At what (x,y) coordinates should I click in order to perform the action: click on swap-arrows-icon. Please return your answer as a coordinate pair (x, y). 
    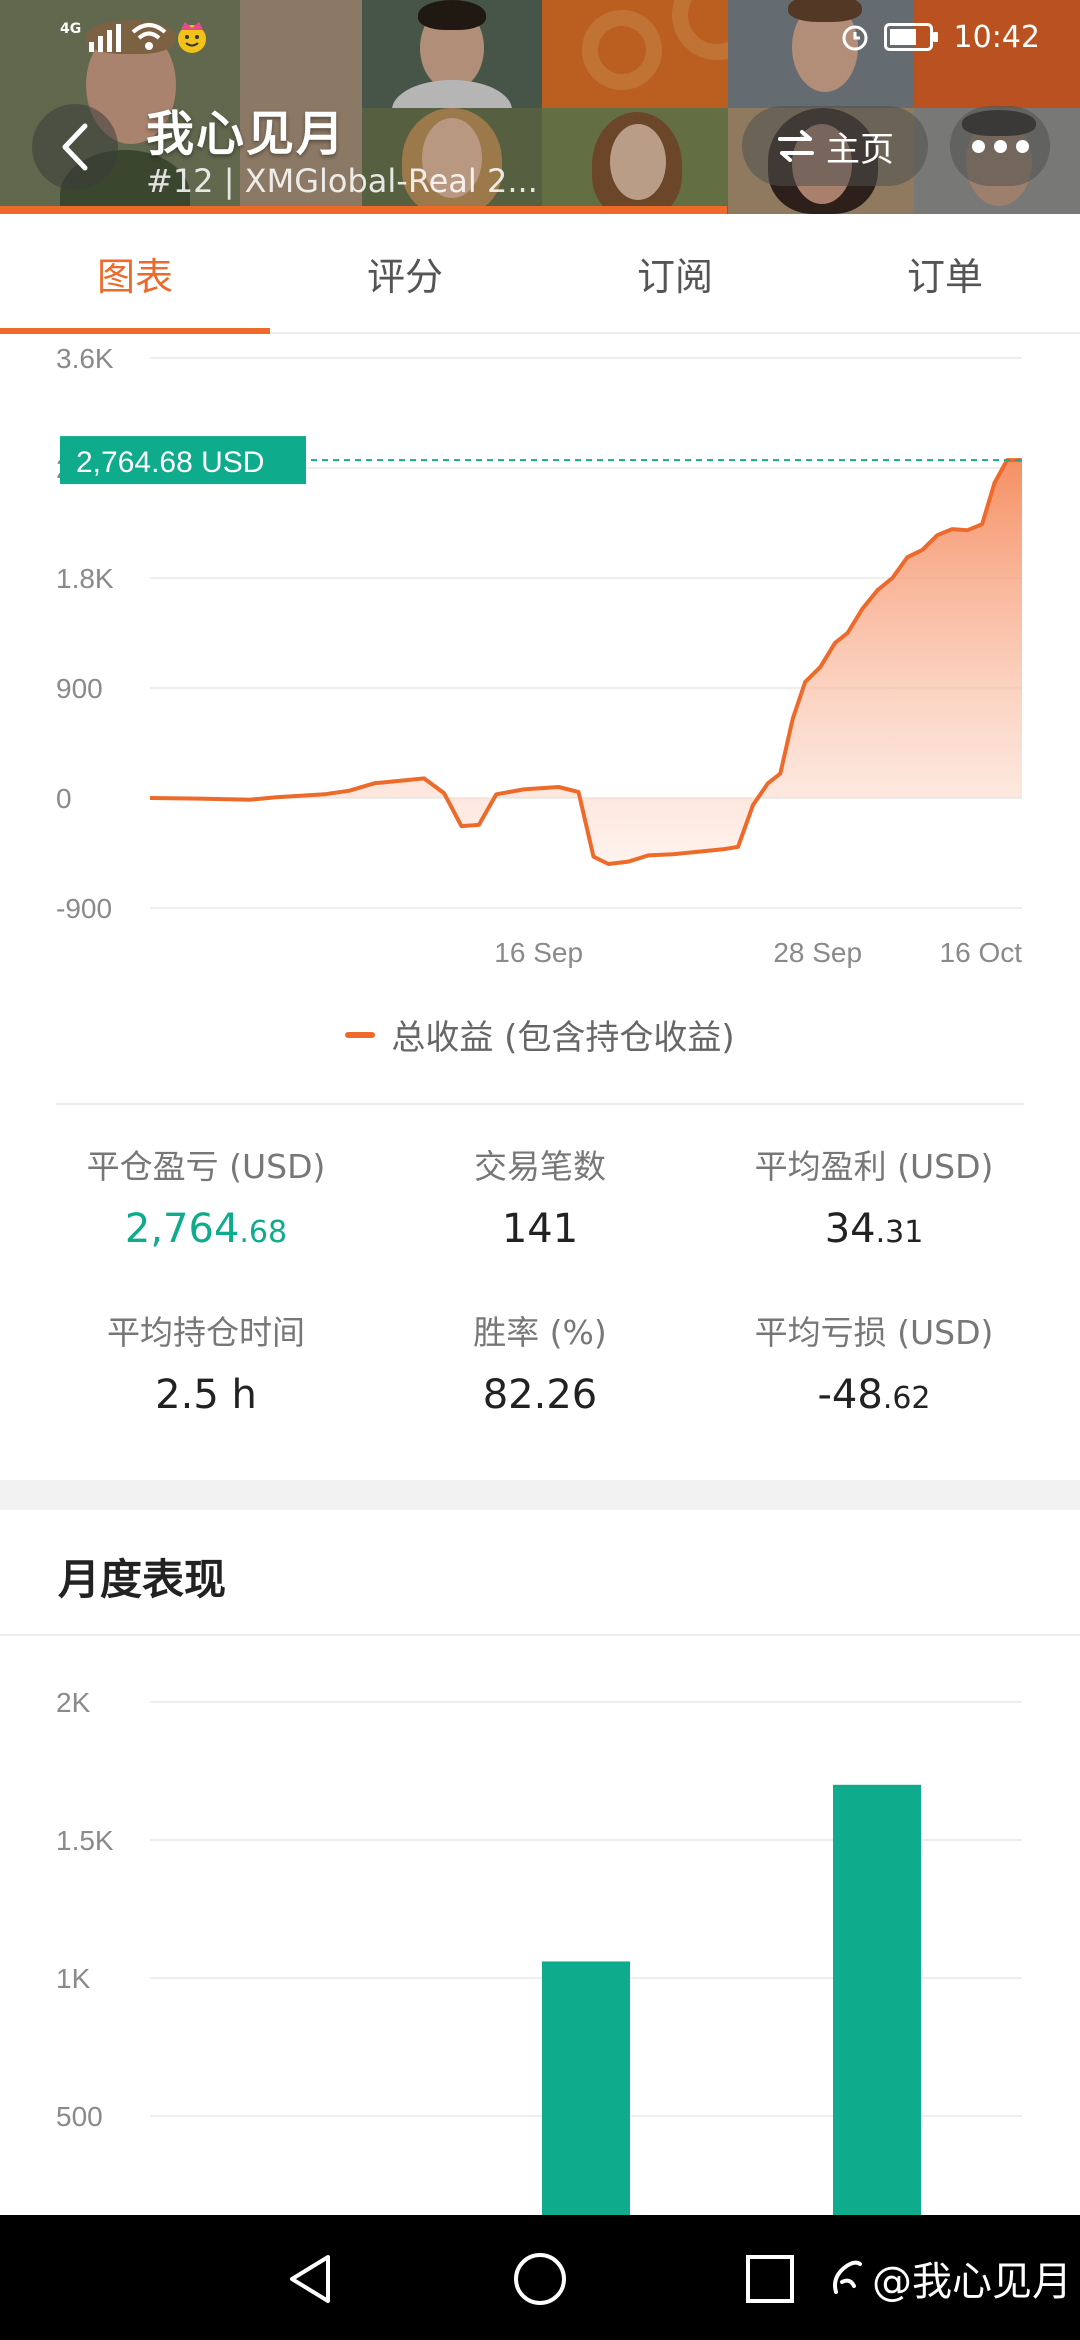
    Looking at the image, I should click on (796, 146).